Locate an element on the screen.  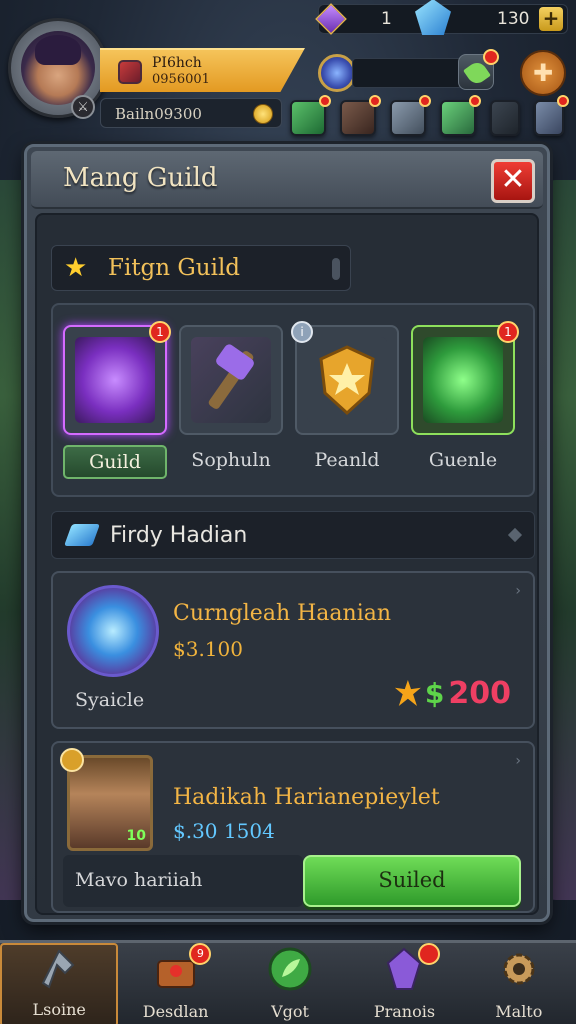
guild-offer-card: Curngleah Haanian $3.100 Syaicle › $ 200 is located at coordinates (293, 650).